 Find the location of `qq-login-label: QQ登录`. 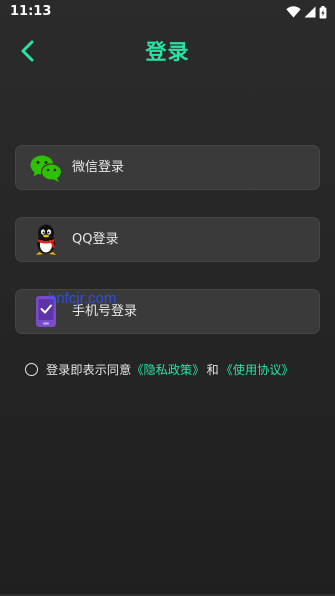

qq-login-label: QQ登录 is located at coordinates (95, 239).